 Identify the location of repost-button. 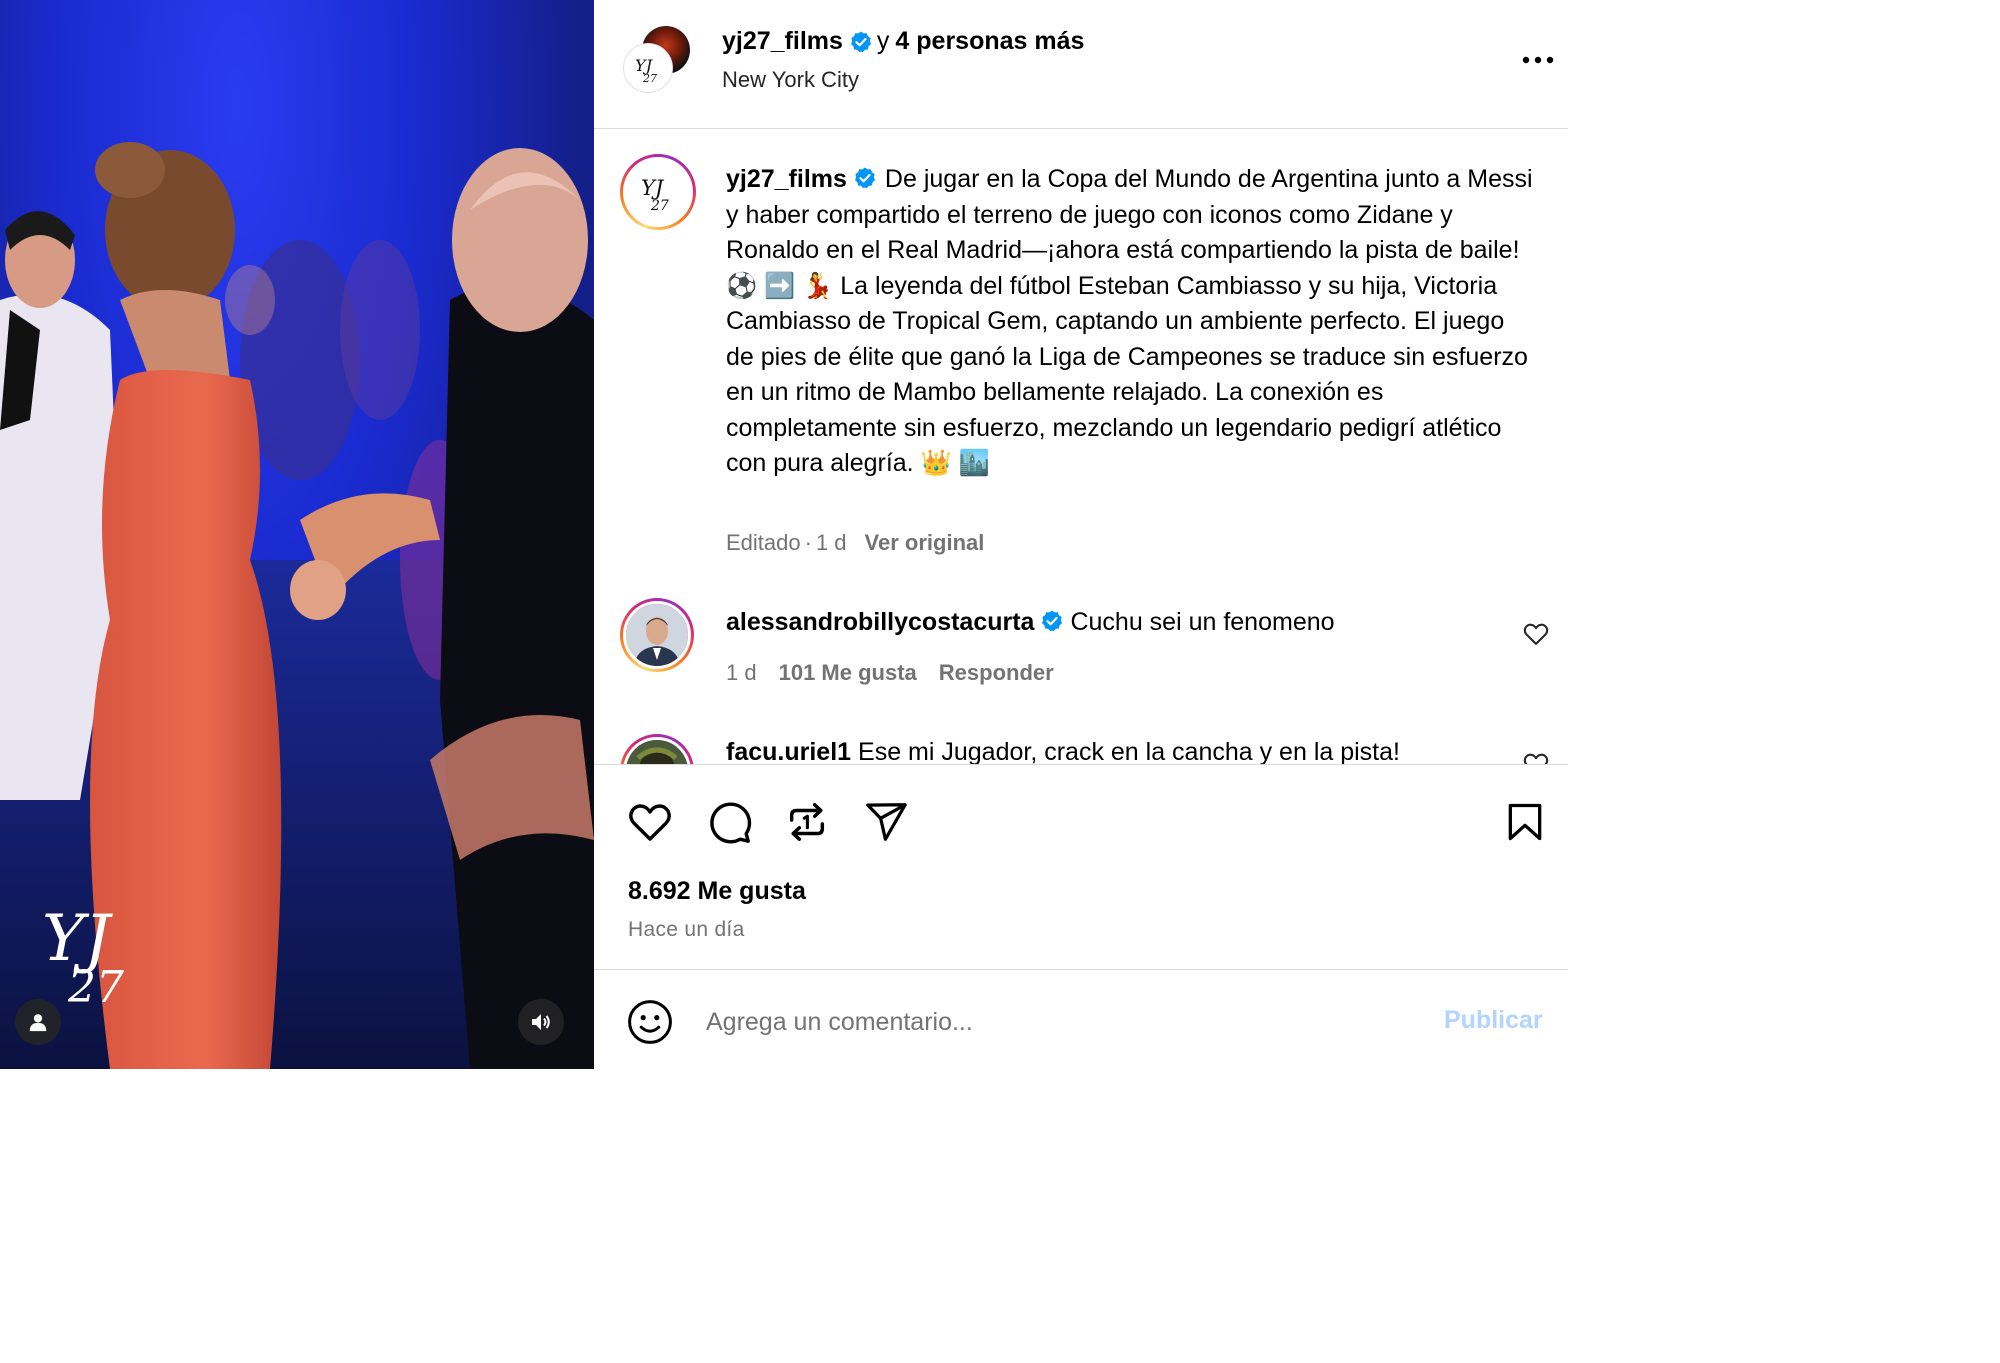
(807, 822).